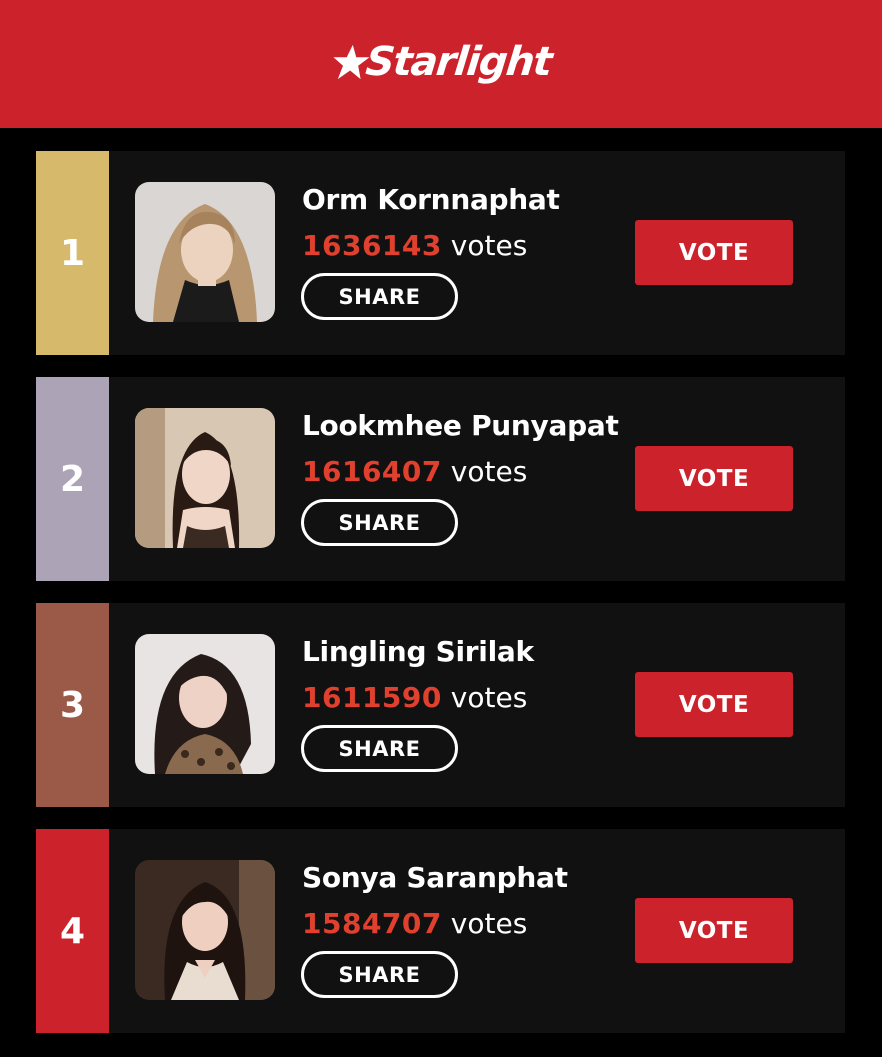  What do you see at coordinates (72, 705) in the screenshot?
I see `rank-badge: 3` at bounding box center [72, 705].